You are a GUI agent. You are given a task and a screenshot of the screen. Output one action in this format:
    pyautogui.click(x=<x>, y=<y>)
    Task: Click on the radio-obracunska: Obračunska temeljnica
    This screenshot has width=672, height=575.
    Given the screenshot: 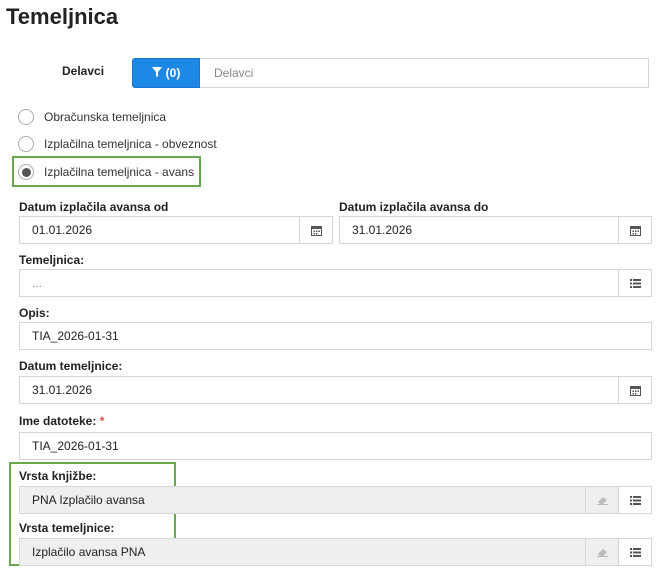 What is the action you would take?
    pyautogui.click(x=92, y=117)
    